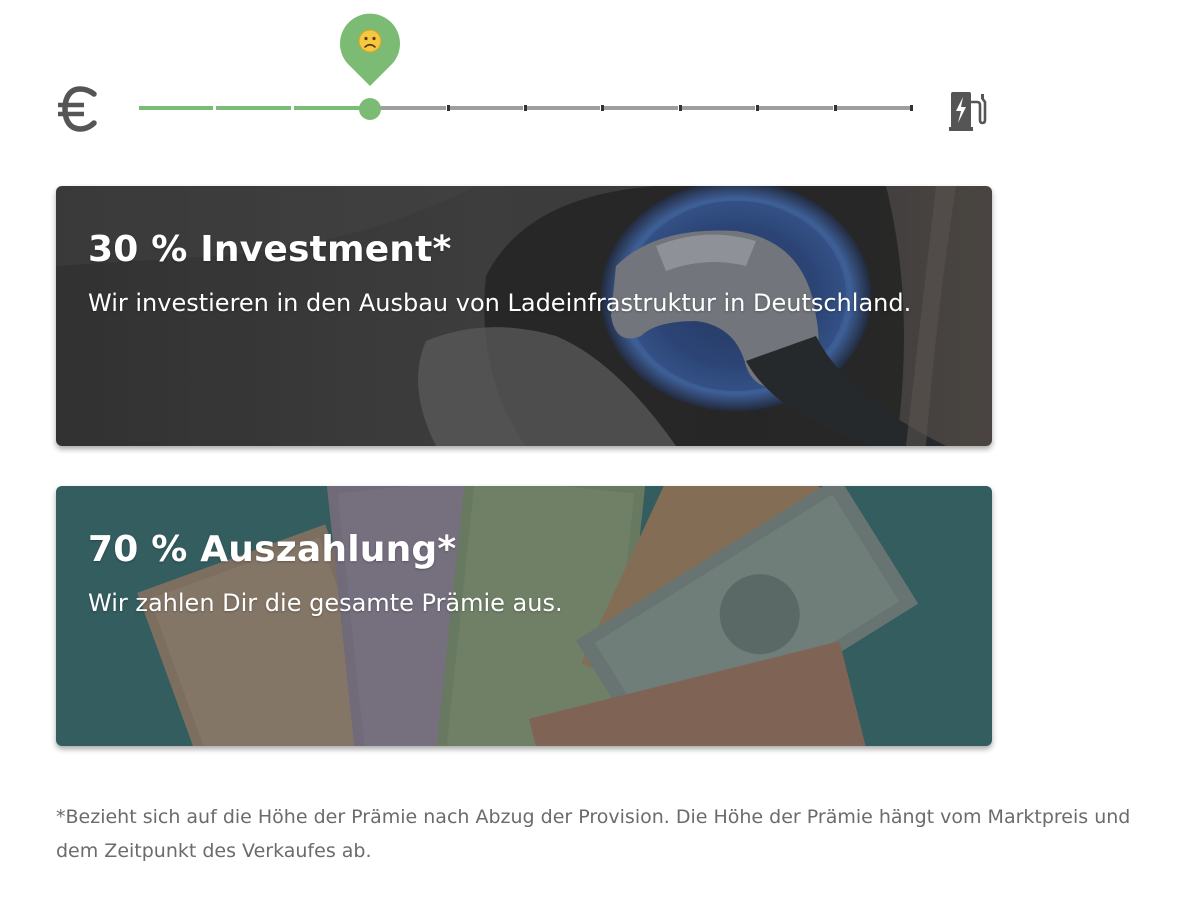  What do you see at coordinates (272, 549) in the screenshot?
I see `payout-card-title: 70 % Auszahlung*` at bounding box center [272, 549].